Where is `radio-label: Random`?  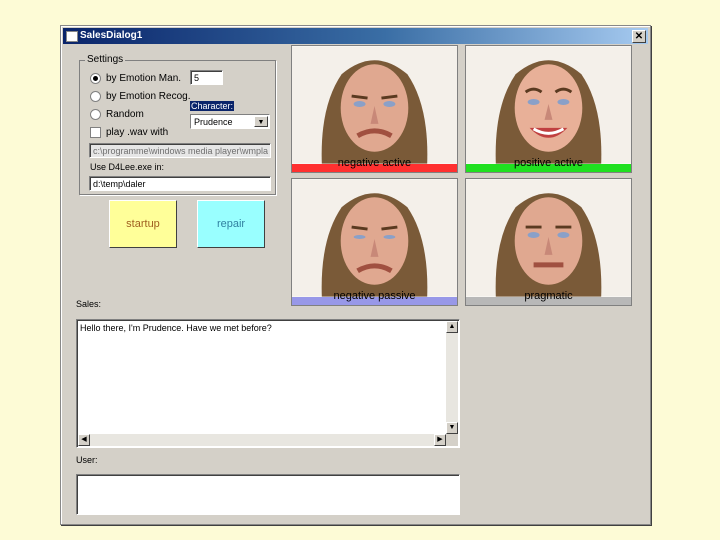
radio-label: Random is located at coordinates (125, 114).